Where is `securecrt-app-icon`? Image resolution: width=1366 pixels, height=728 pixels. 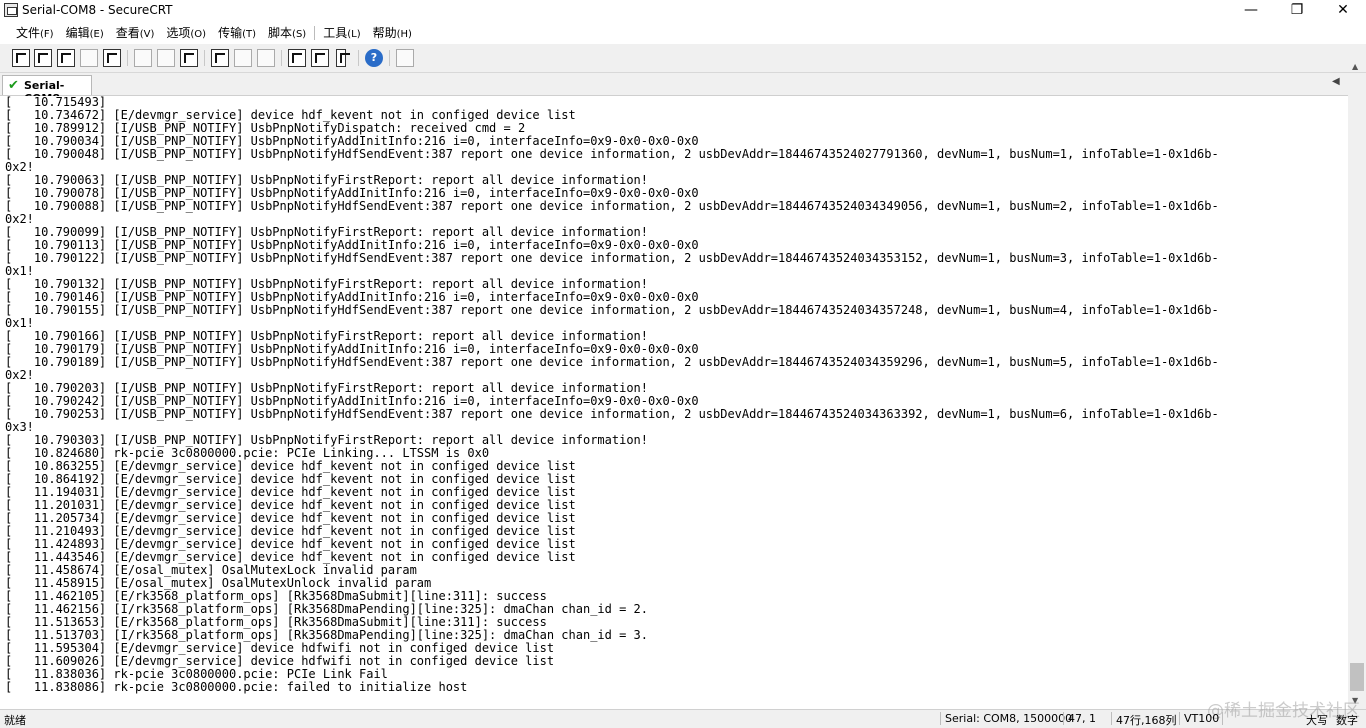 securecrt-app-icon is located at coordinates (11, 10).